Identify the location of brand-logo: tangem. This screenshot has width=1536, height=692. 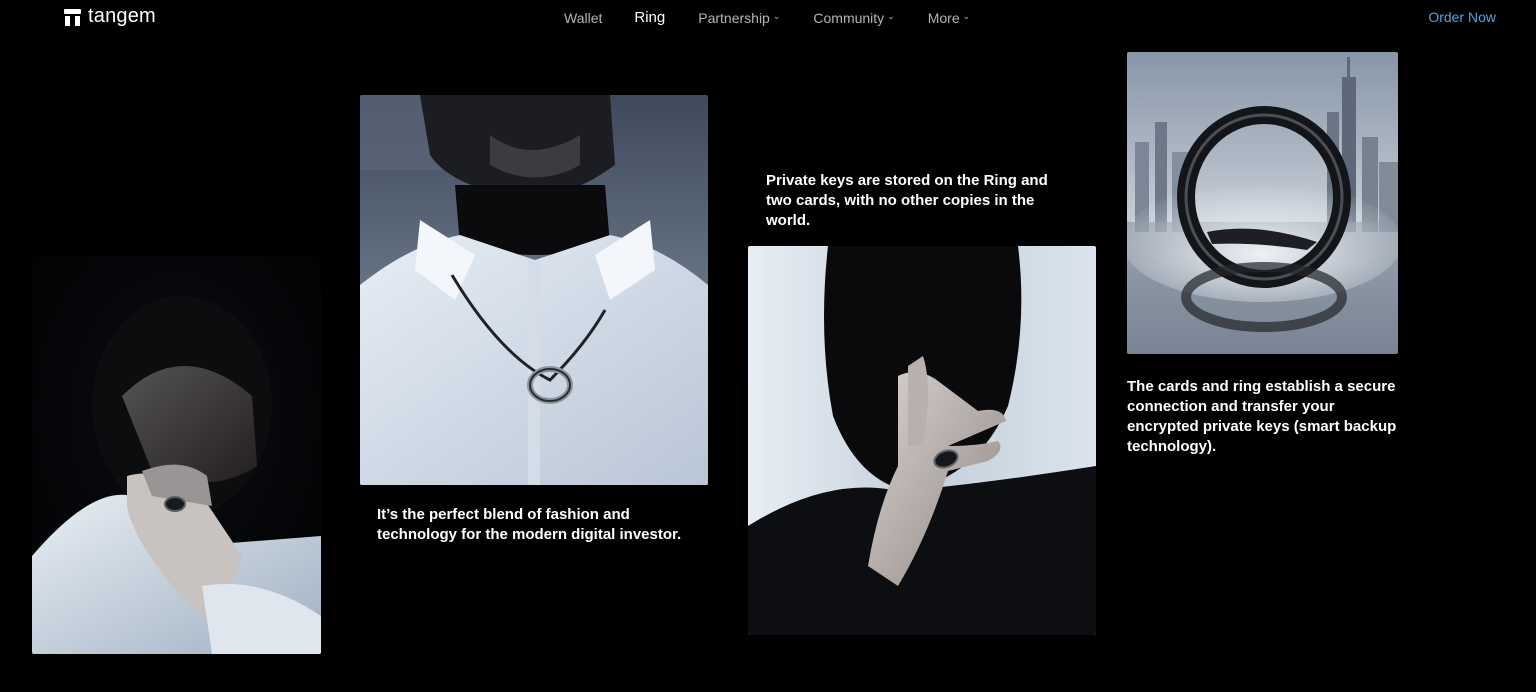
(110, 16).